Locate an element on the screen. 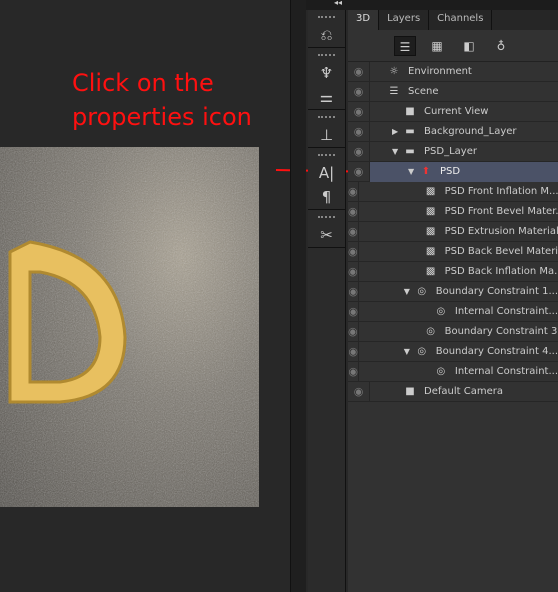  scene-icon: ☰ is located at coordinates (394, 91).